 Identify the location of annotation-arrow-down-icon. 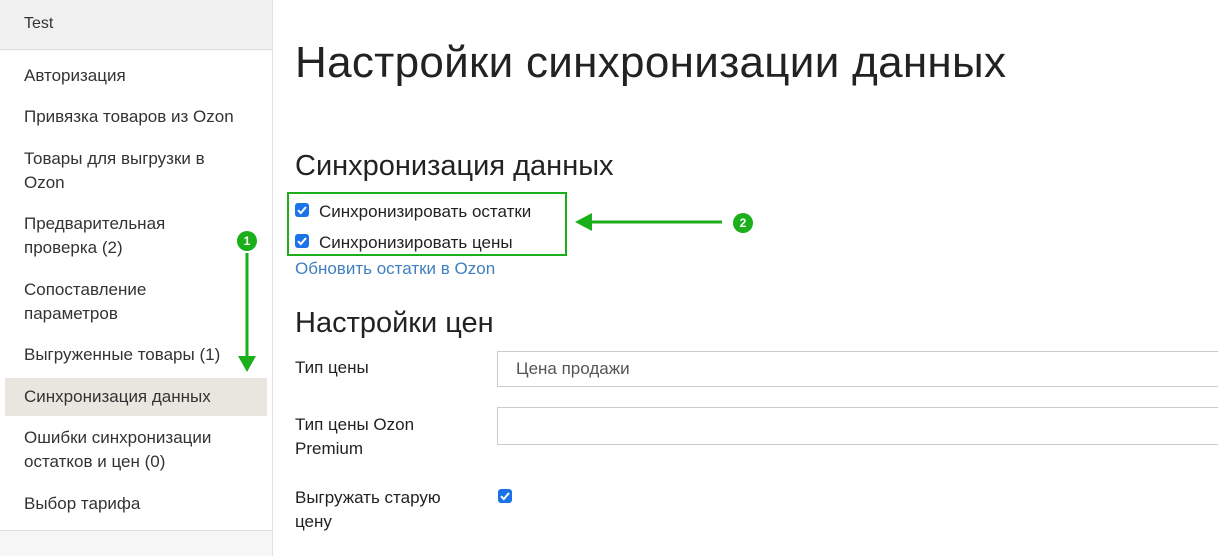
(247, 312).